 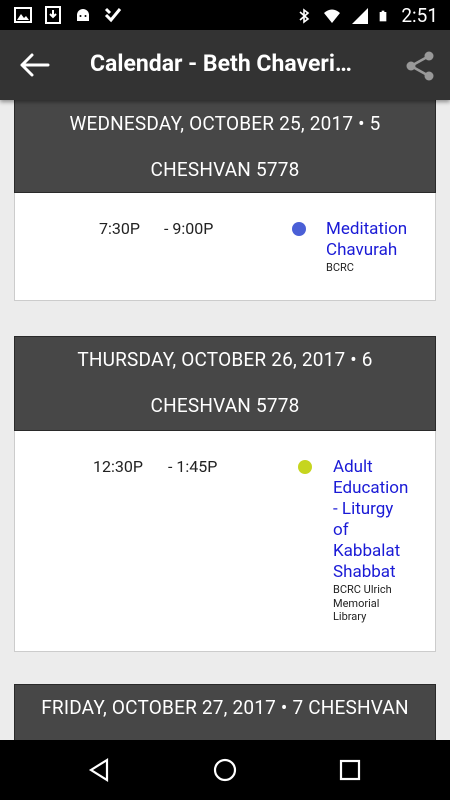 What do you see at coordinates (225, 359) in the screenshot?
I see `day-header-date: THURSDAY, OCTOBER 26, 2017 • 6` at bounding box center [225, 359].